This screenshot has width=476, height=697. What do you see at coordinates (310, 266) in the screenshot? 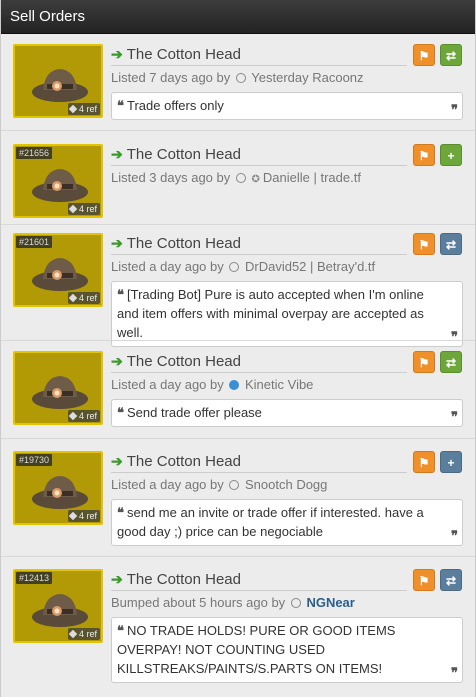
I see `user-link: DrDavid52 | Betray'd.tf` at bounding box center [310, 266].